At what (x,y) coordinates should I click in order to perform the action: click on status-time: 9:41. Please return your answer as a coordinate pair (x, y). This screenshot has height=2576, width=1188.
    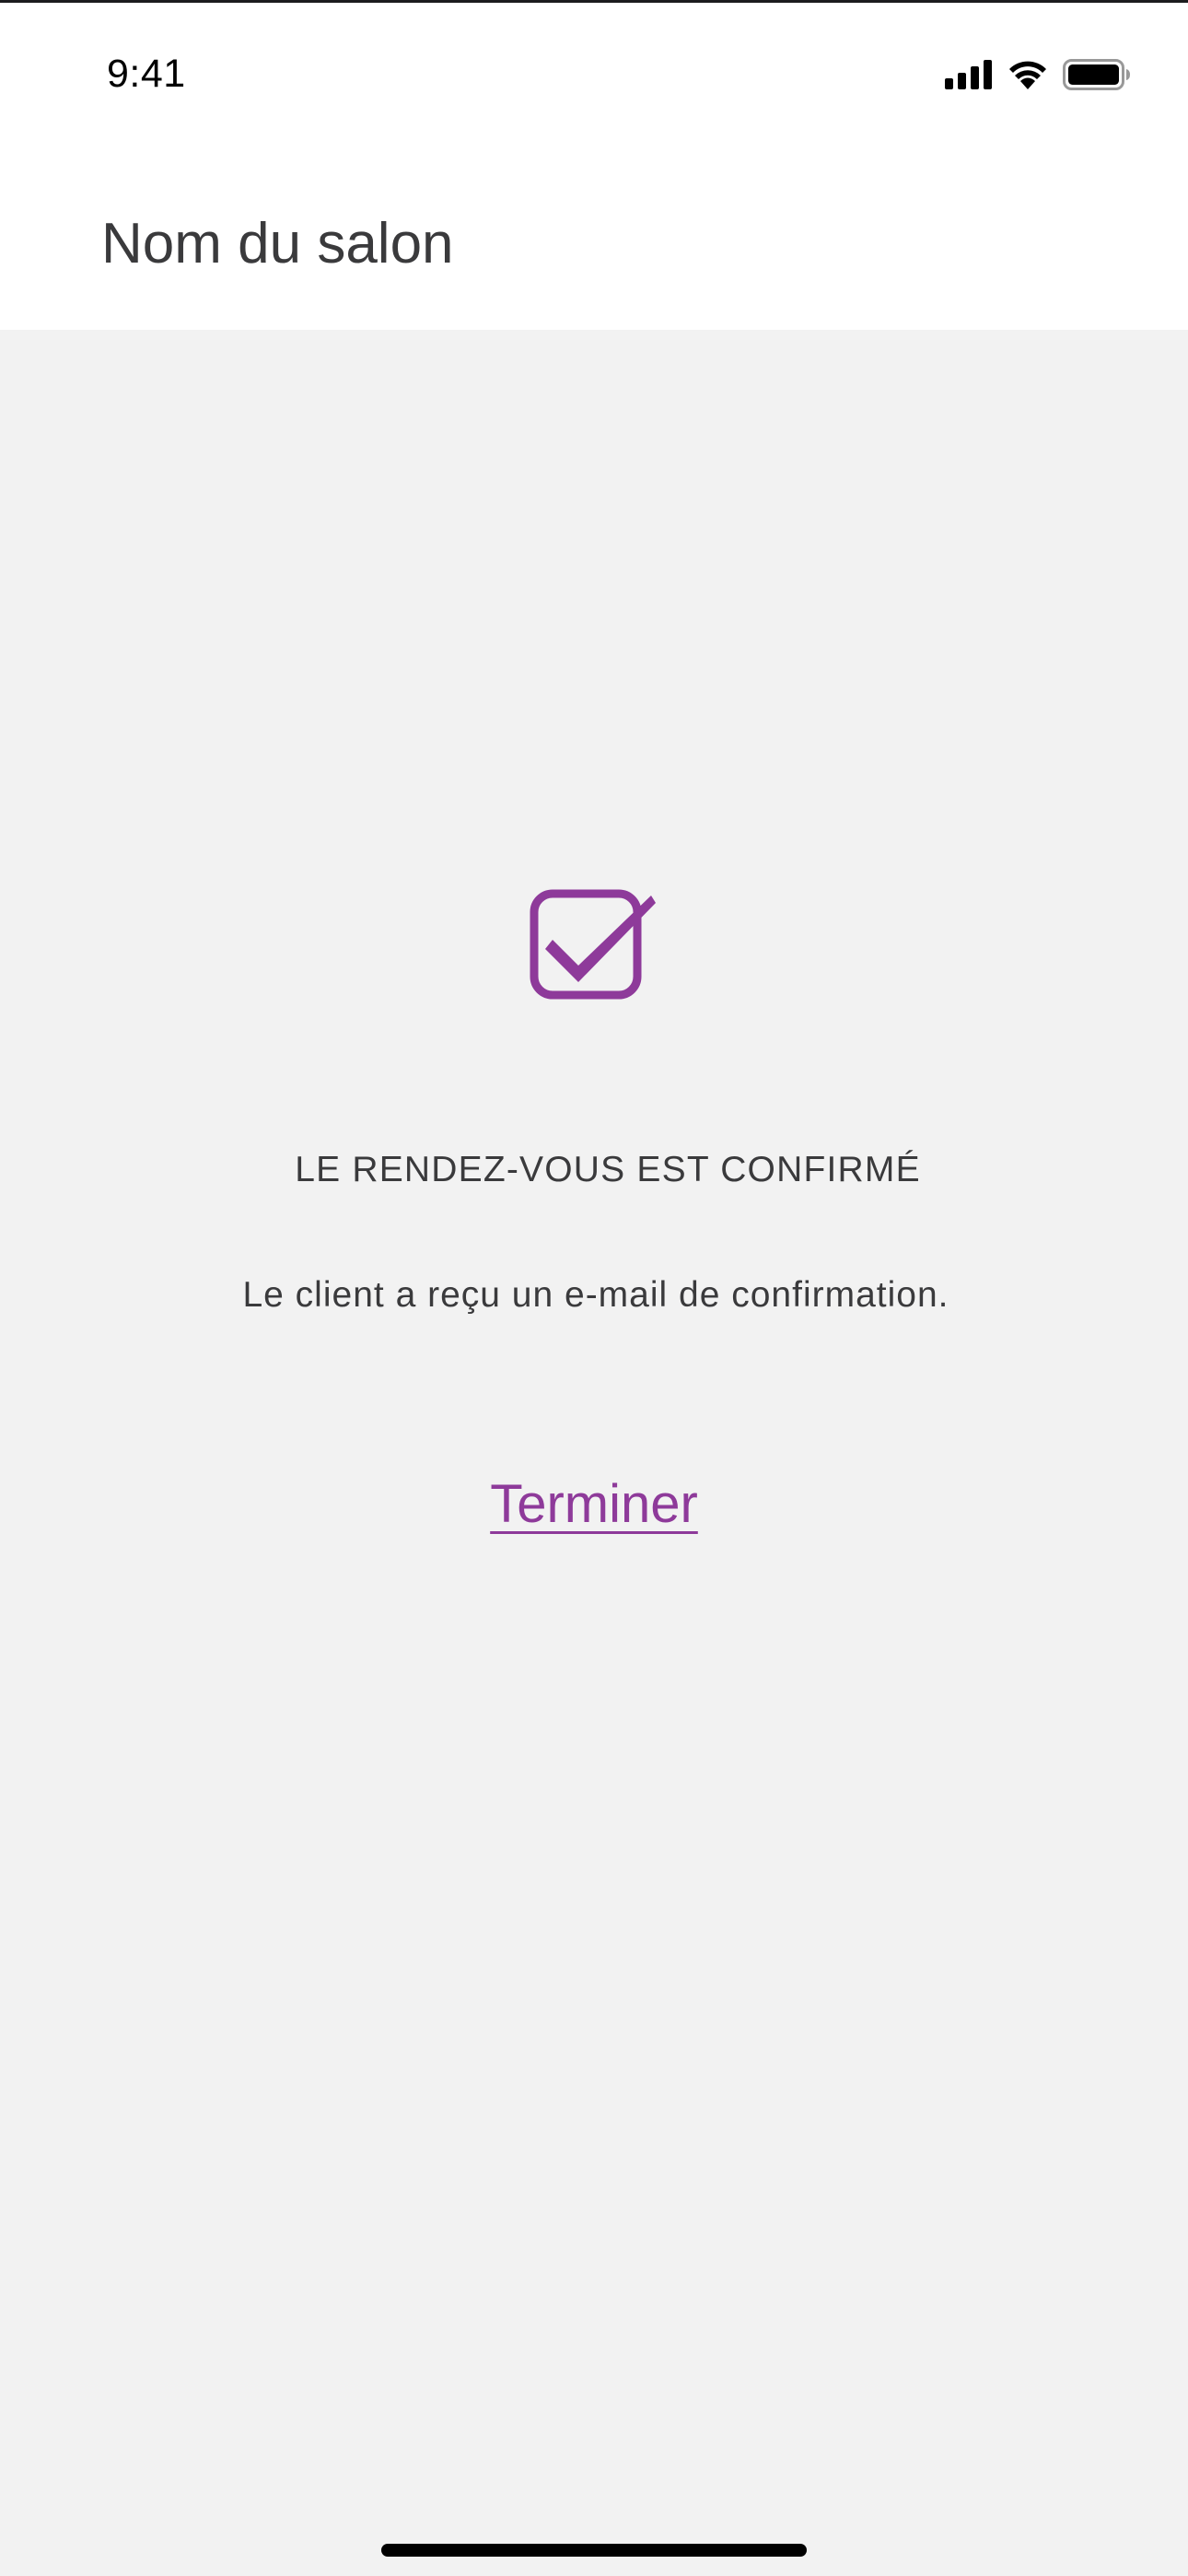
    Looking at the image, I should click on (146, 74).